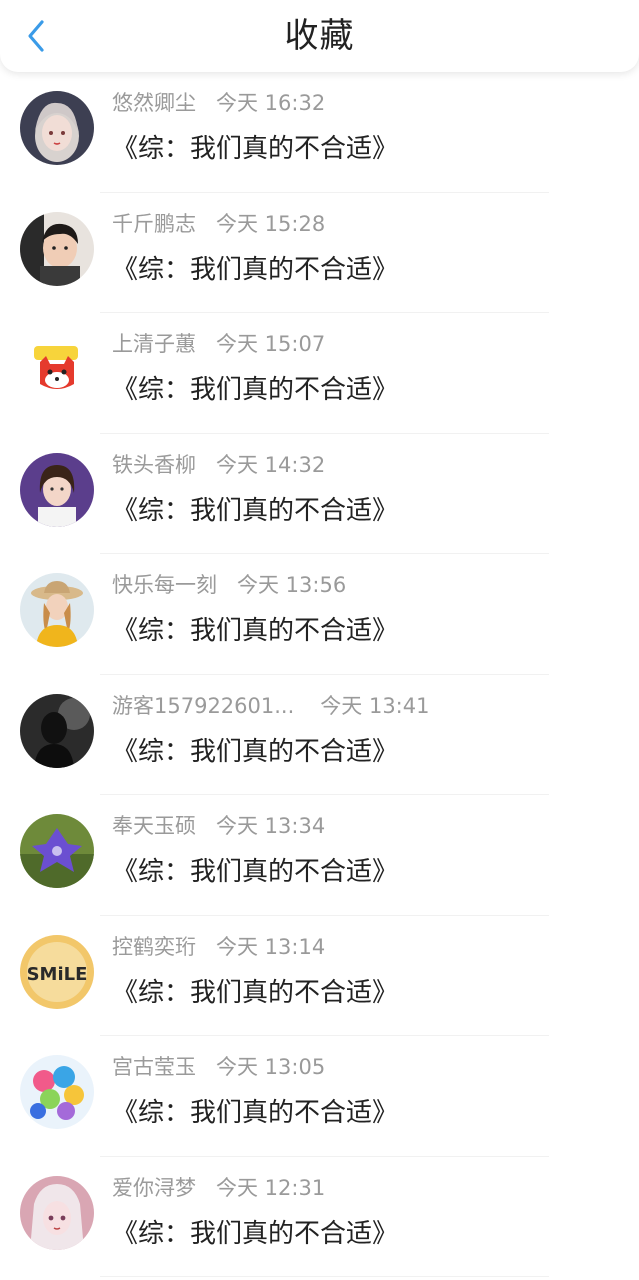 The height and width of the screenshot is (1280, 639). I want to click on balloons-avatar, so click(57, 1092).